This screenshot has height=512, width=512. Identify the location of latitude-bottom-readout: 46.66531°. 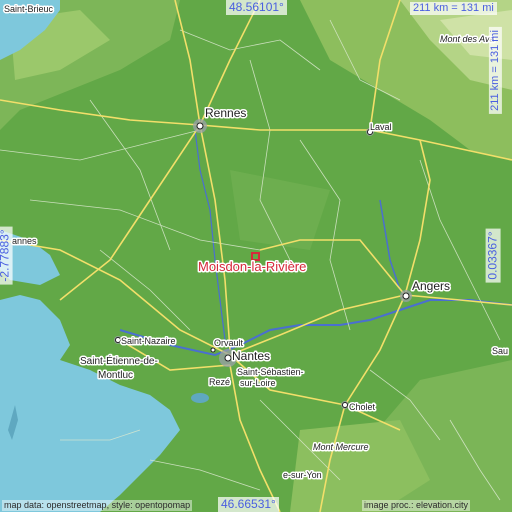
(248, 504).